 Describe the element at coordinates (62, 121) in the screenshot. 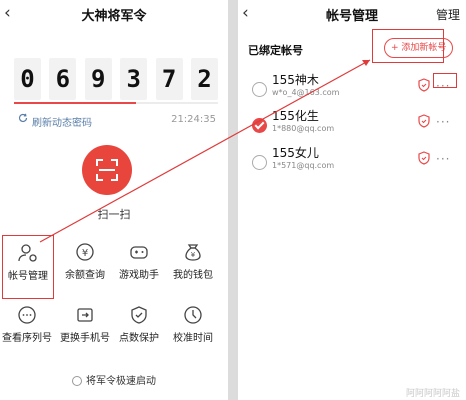

I see `refresh-code-link: 刷新动态密码` at that location.